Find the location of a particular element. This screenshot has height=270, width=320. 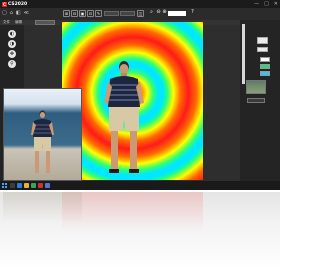

pen-tool-button: ✎ is located at coordinates (98, 13).